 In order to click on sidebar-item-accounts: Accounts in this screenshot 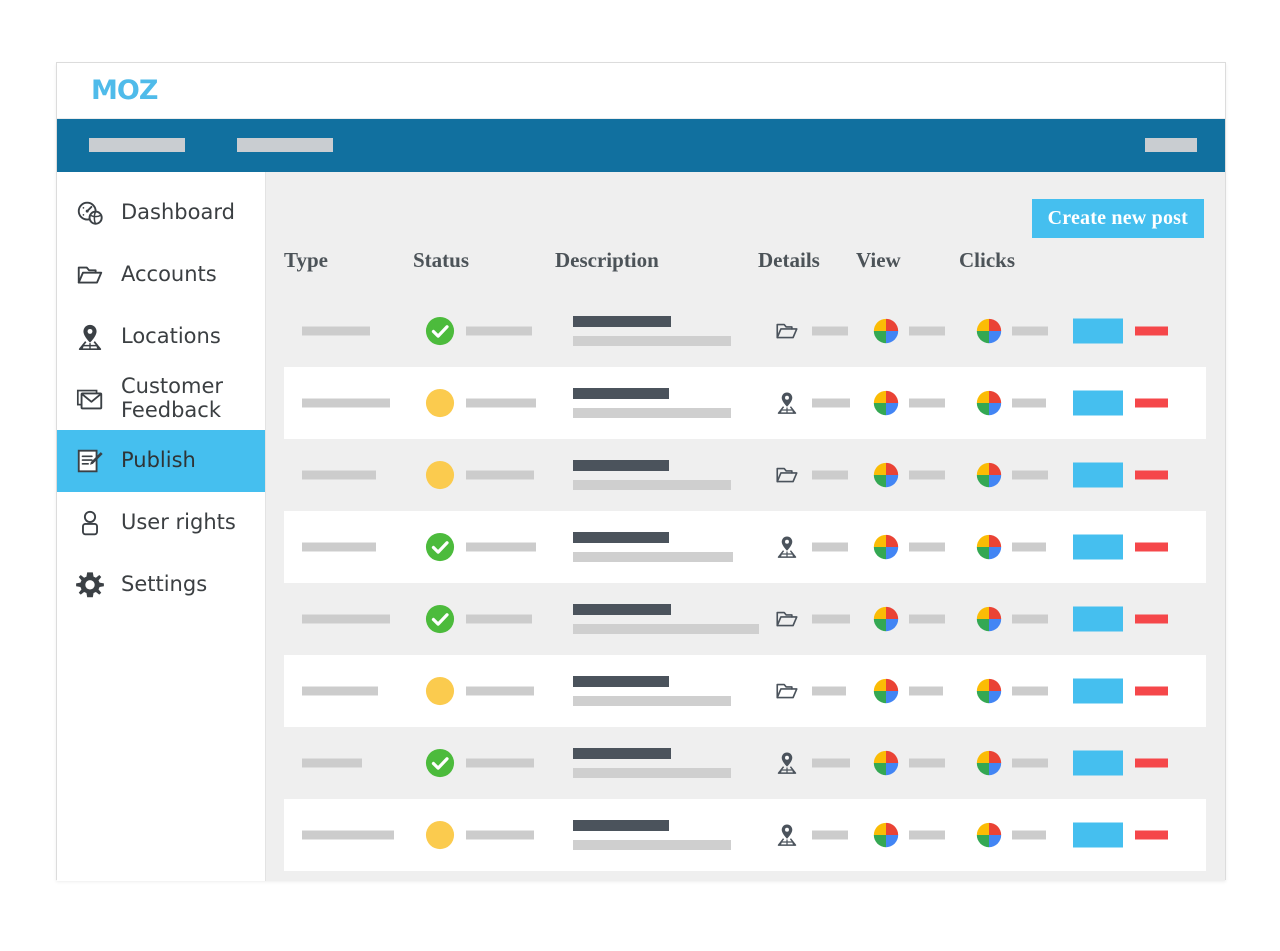, I will do `click(161, 275)`.